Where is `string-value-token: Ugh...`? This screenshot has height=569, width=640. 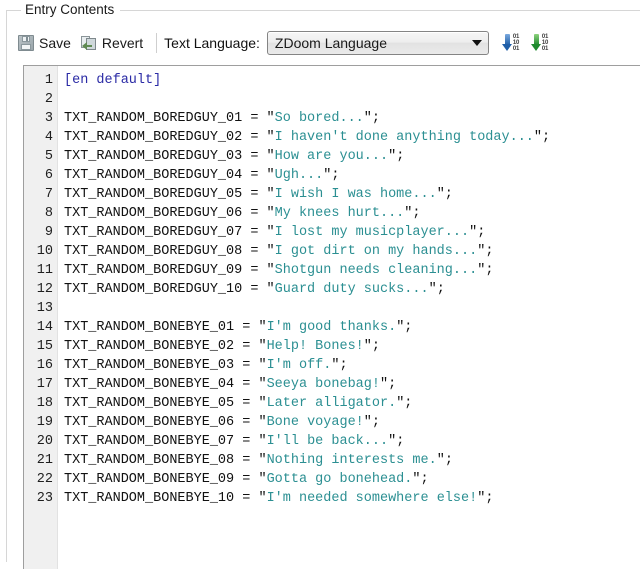 string-value-token: Ugh... is located at coordinates (299, 175).